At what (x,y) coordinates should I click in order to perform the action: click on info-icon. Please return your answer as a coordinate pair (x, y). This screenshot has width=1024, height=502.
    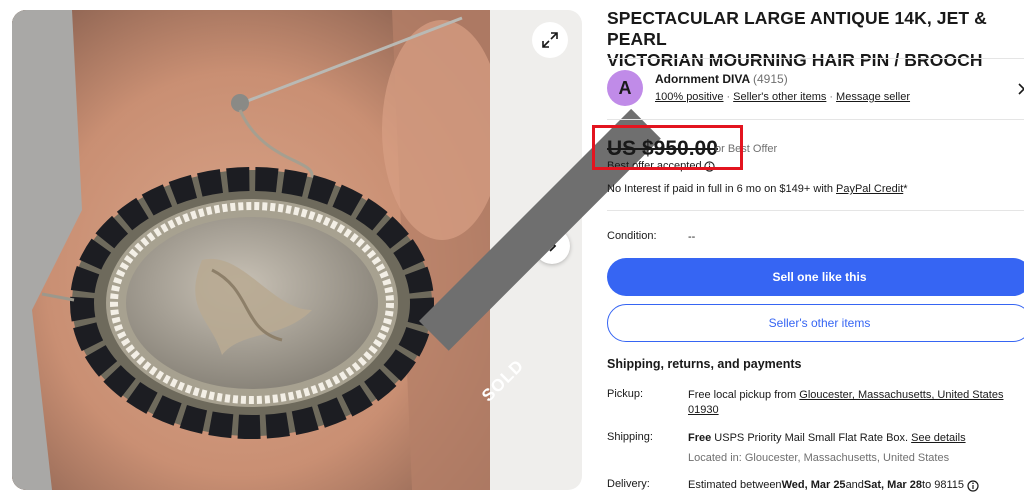
    Looking at the image, I should click on (973, 485).